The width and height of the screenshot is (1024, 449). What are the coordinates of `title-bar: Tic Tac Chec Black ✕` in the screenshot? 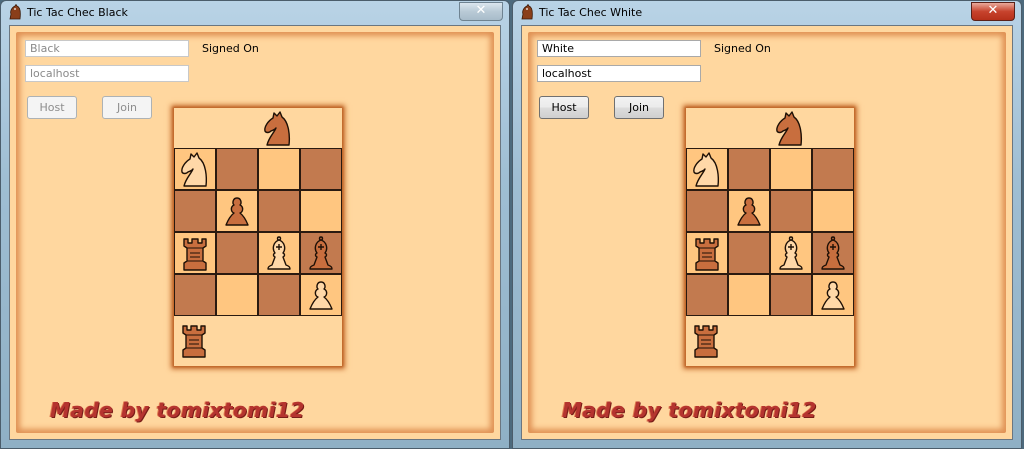 It's located at (255, 13).